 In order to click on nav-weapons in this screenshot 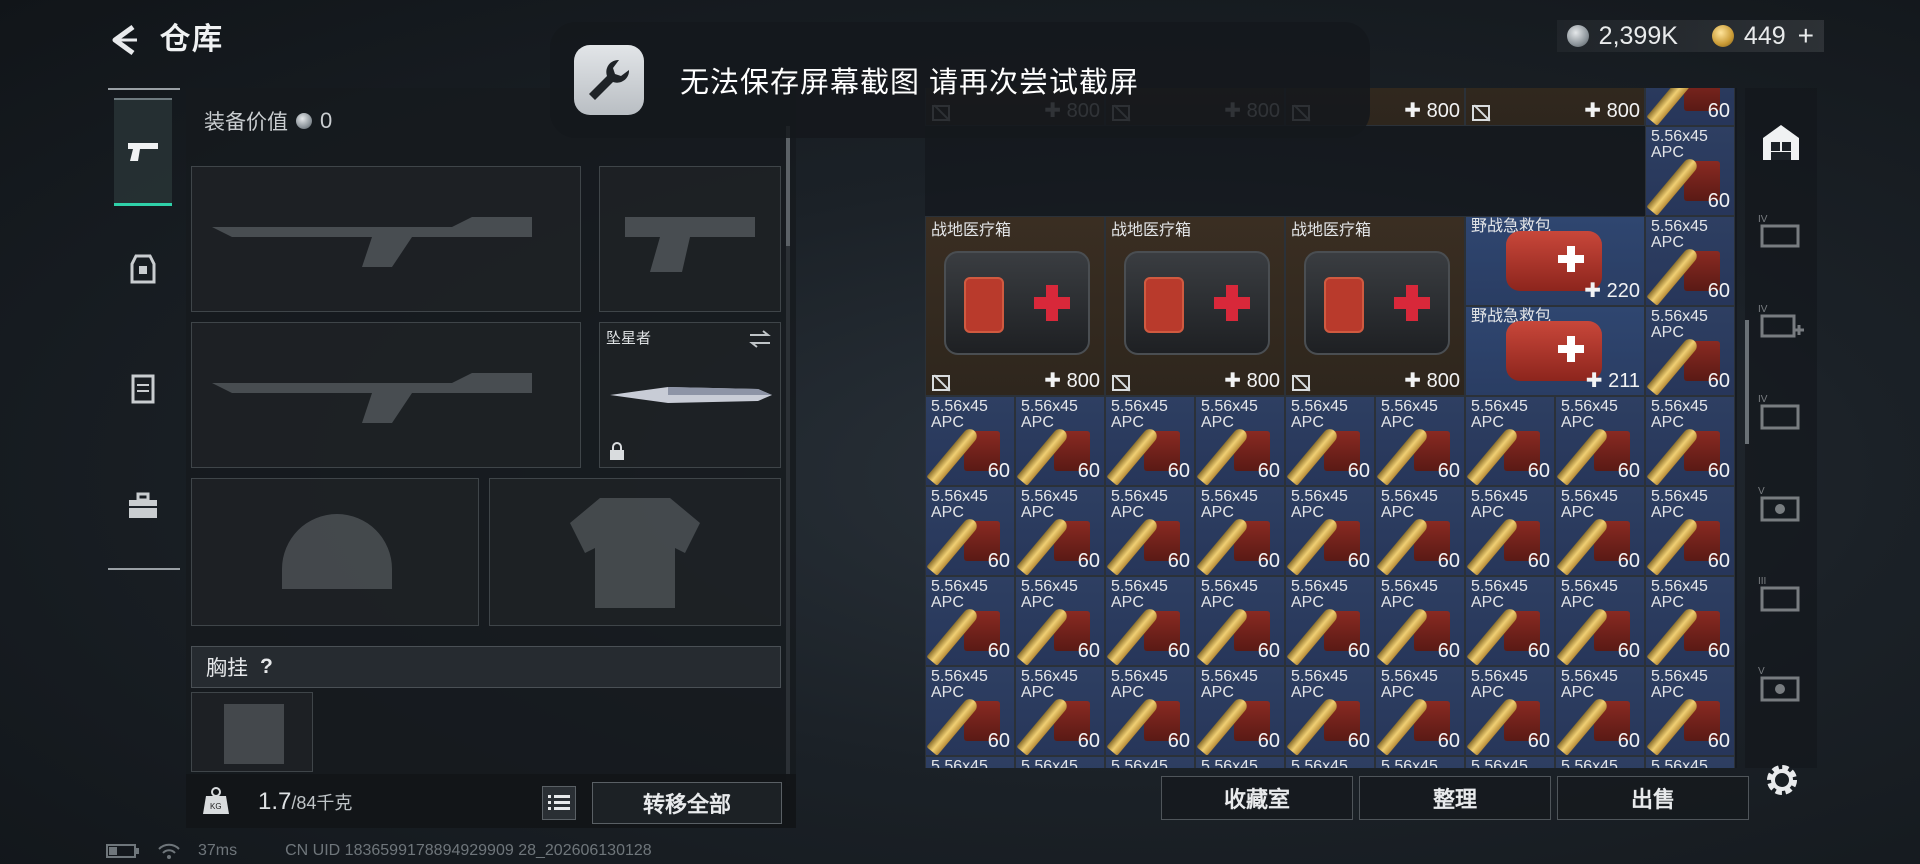, I will do `click(143, 152)`.